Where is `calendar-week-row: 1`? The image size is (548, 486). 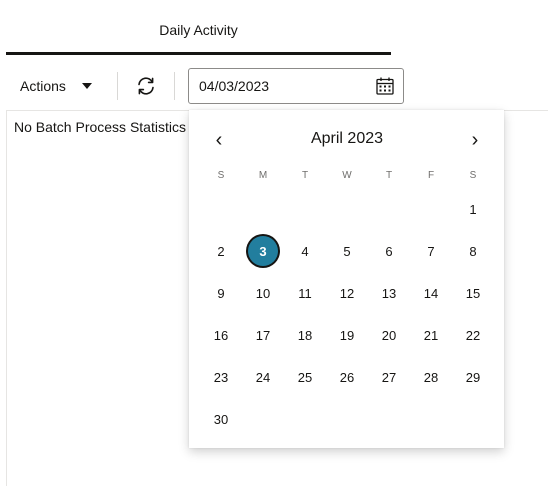
calendar-week-row: 1 is located at coordinates (347, 209).